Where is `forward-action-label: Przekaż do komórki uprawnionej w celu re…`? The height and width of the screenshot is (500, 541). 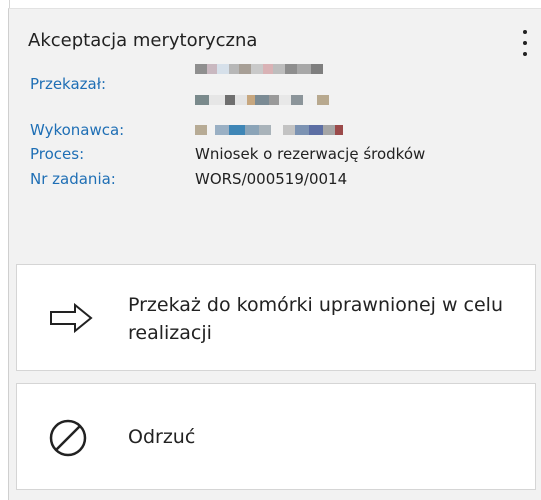
forward-action-label: Przekaż do komórki uprawnionej w celu re… is located at coordinates (315, 319).